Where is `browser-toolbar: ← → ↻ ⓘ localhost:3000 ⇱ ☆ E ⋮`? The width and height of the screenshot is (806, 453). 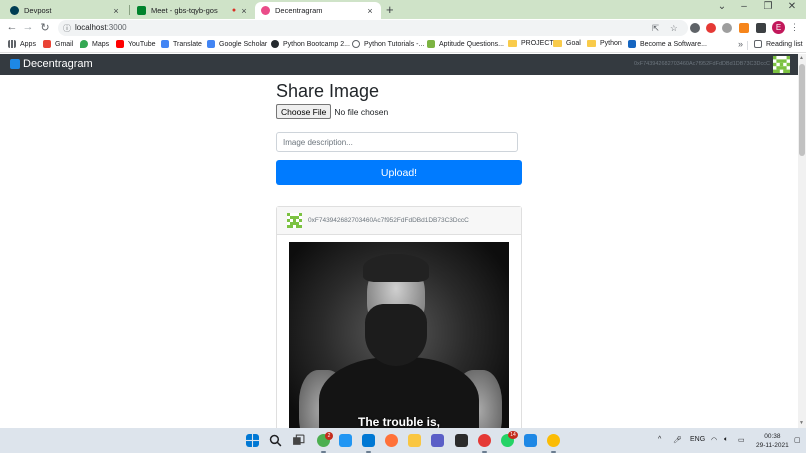
browser-toolbar: ← → ↻ ⓘ localhost:3000 ⇱ ☆ E ⋮ is located at coordinates (403, 28).